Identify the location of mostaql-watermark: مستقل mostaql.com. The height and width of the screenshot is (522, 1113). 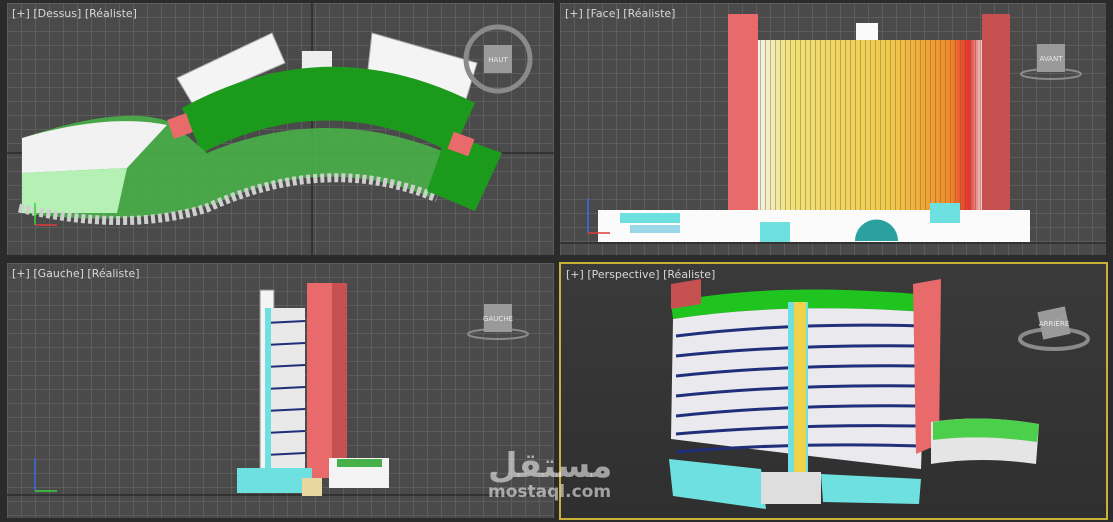
(550, 474).